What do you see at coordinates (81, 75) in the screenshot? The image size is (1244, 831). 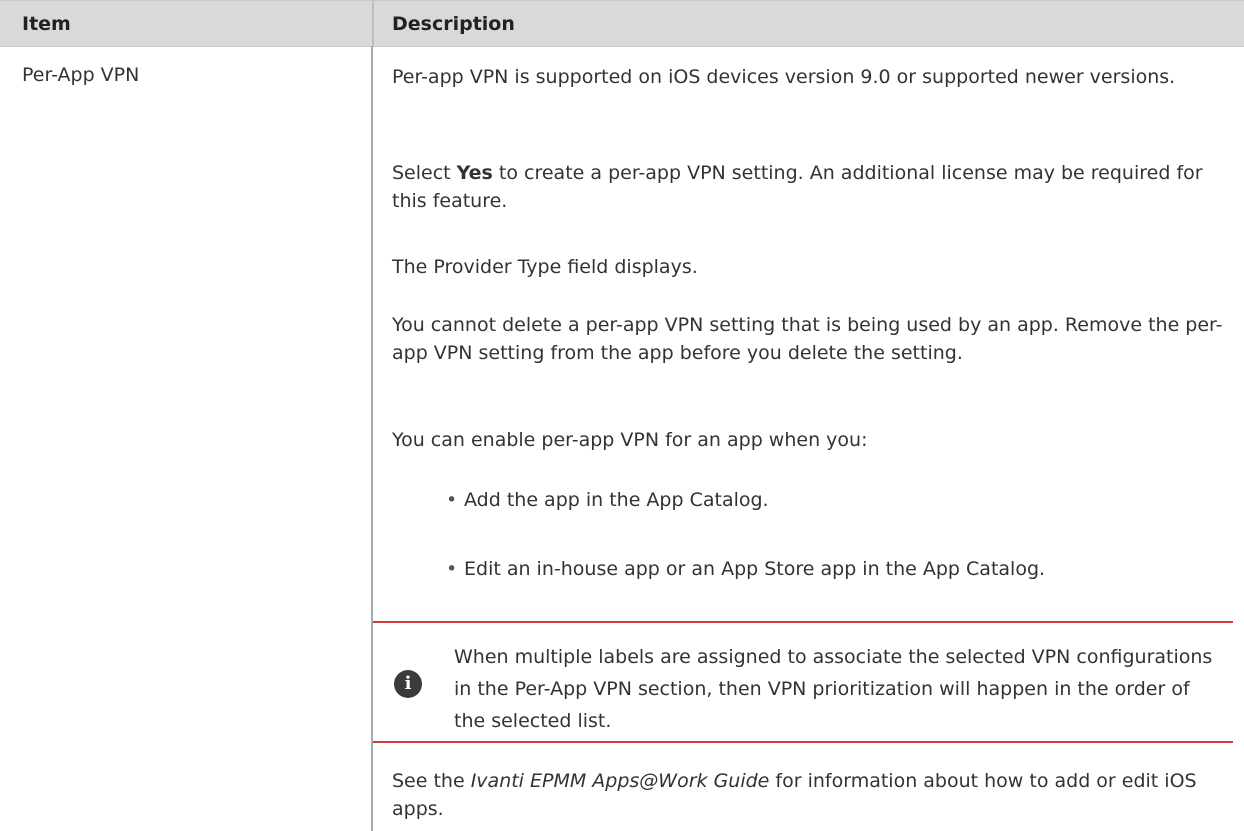 I see `item-cell: Per-App VPN` at bounding box center [81, 75].